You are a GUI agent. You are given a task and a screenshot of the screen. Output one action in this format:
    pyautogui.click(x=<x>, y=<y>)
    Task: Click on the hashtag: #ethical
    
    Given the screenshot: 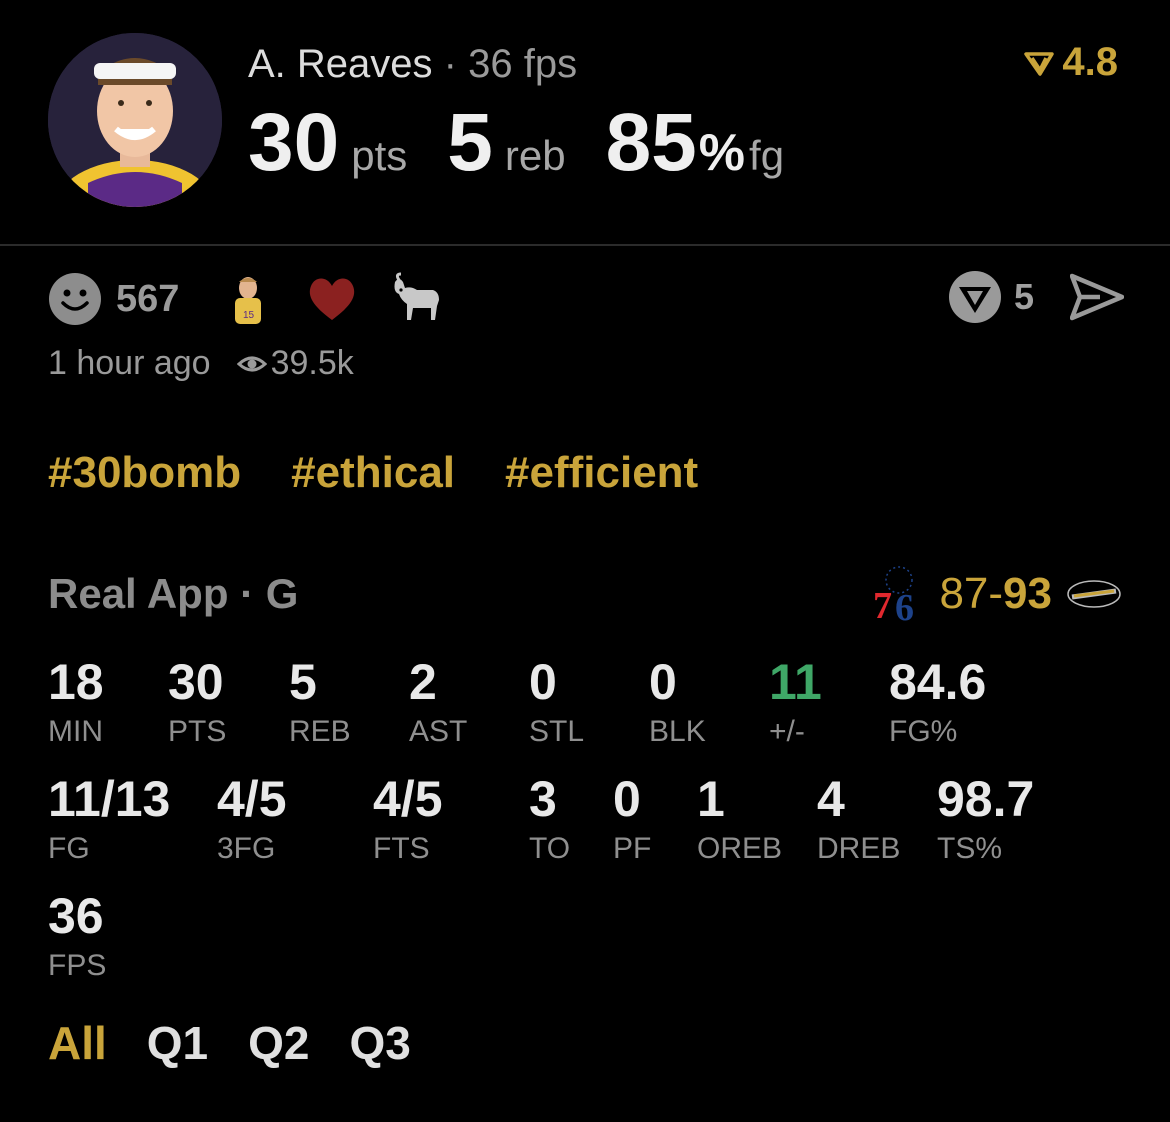 What is the action you would take?
    pyautogui.click(x=373, y=473)
    